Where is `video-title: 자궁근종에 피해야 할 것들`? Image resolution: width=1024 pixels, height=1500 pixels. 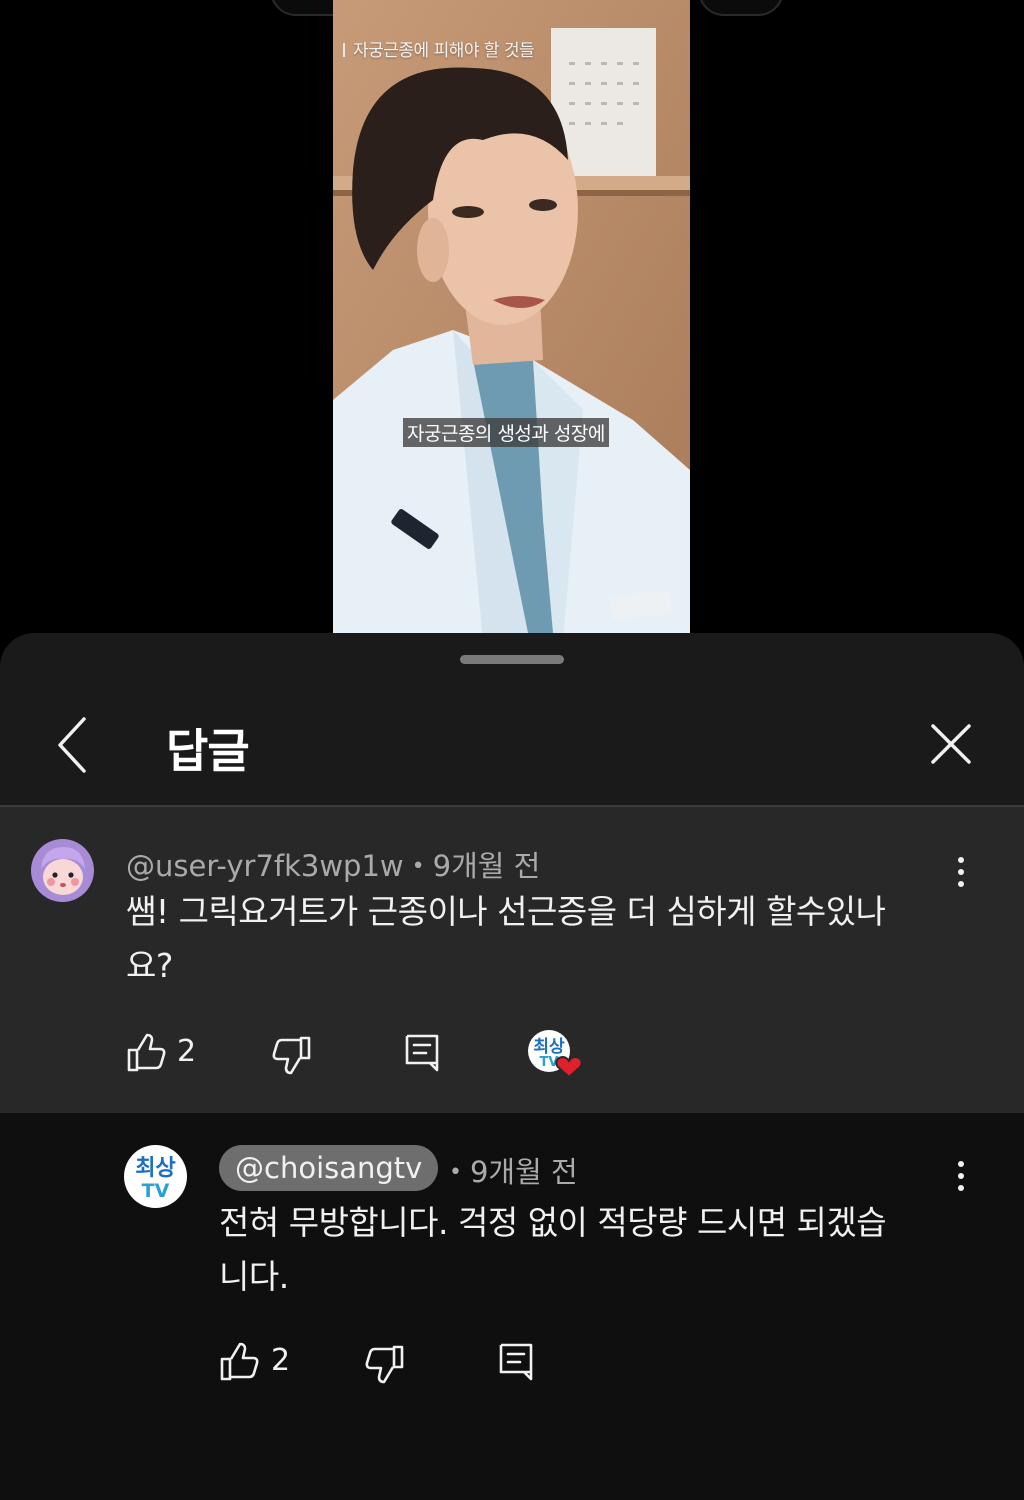
video-title: 자궁근종에 피해야 할 것들 is located at coordinates (439, 48).